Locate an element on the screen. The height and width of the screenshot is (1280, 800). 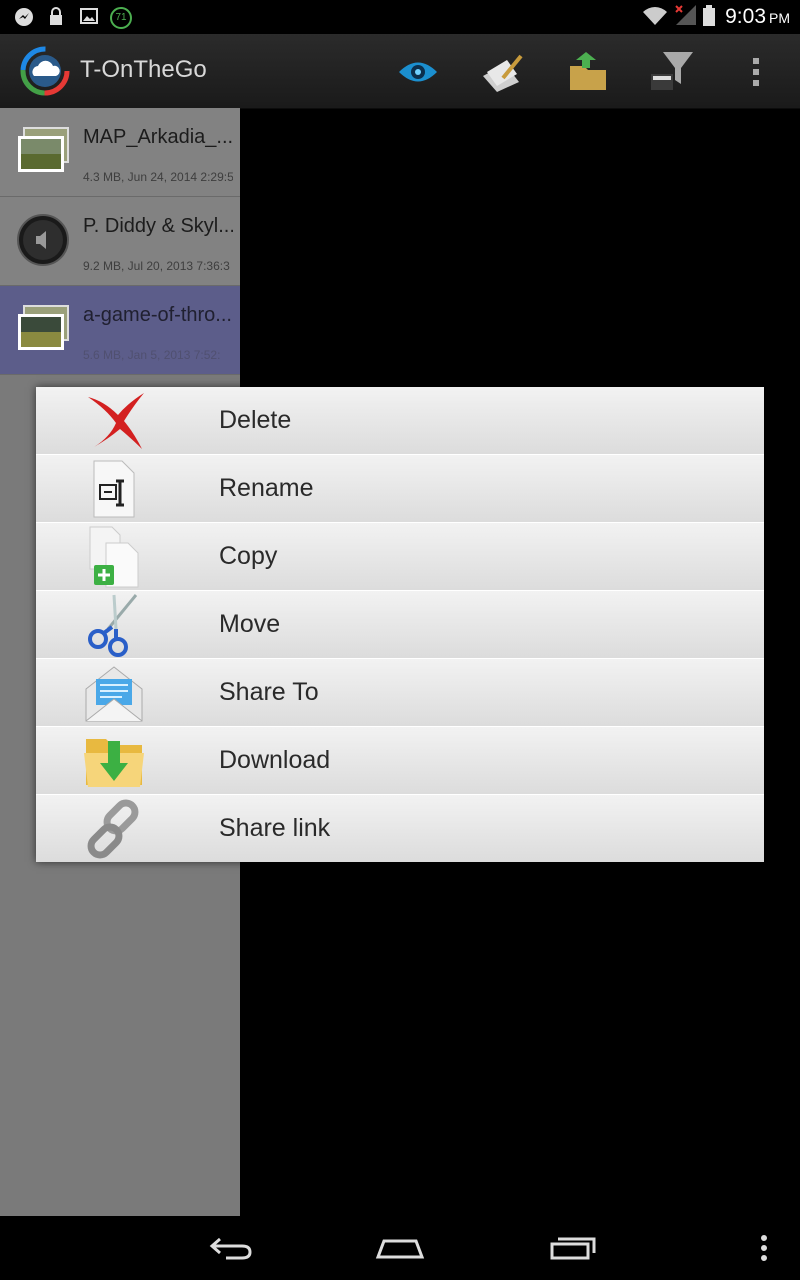
menu-item-delete: Delete is located at coordinates (400, 421).